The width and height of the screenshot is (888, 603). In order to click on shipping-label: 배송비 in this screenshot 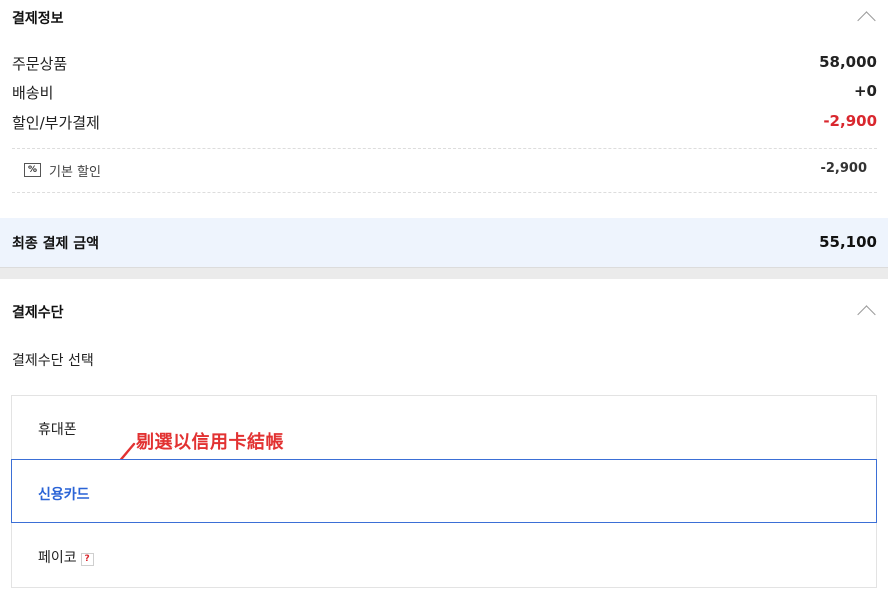, I will do `click(33, 93)`.